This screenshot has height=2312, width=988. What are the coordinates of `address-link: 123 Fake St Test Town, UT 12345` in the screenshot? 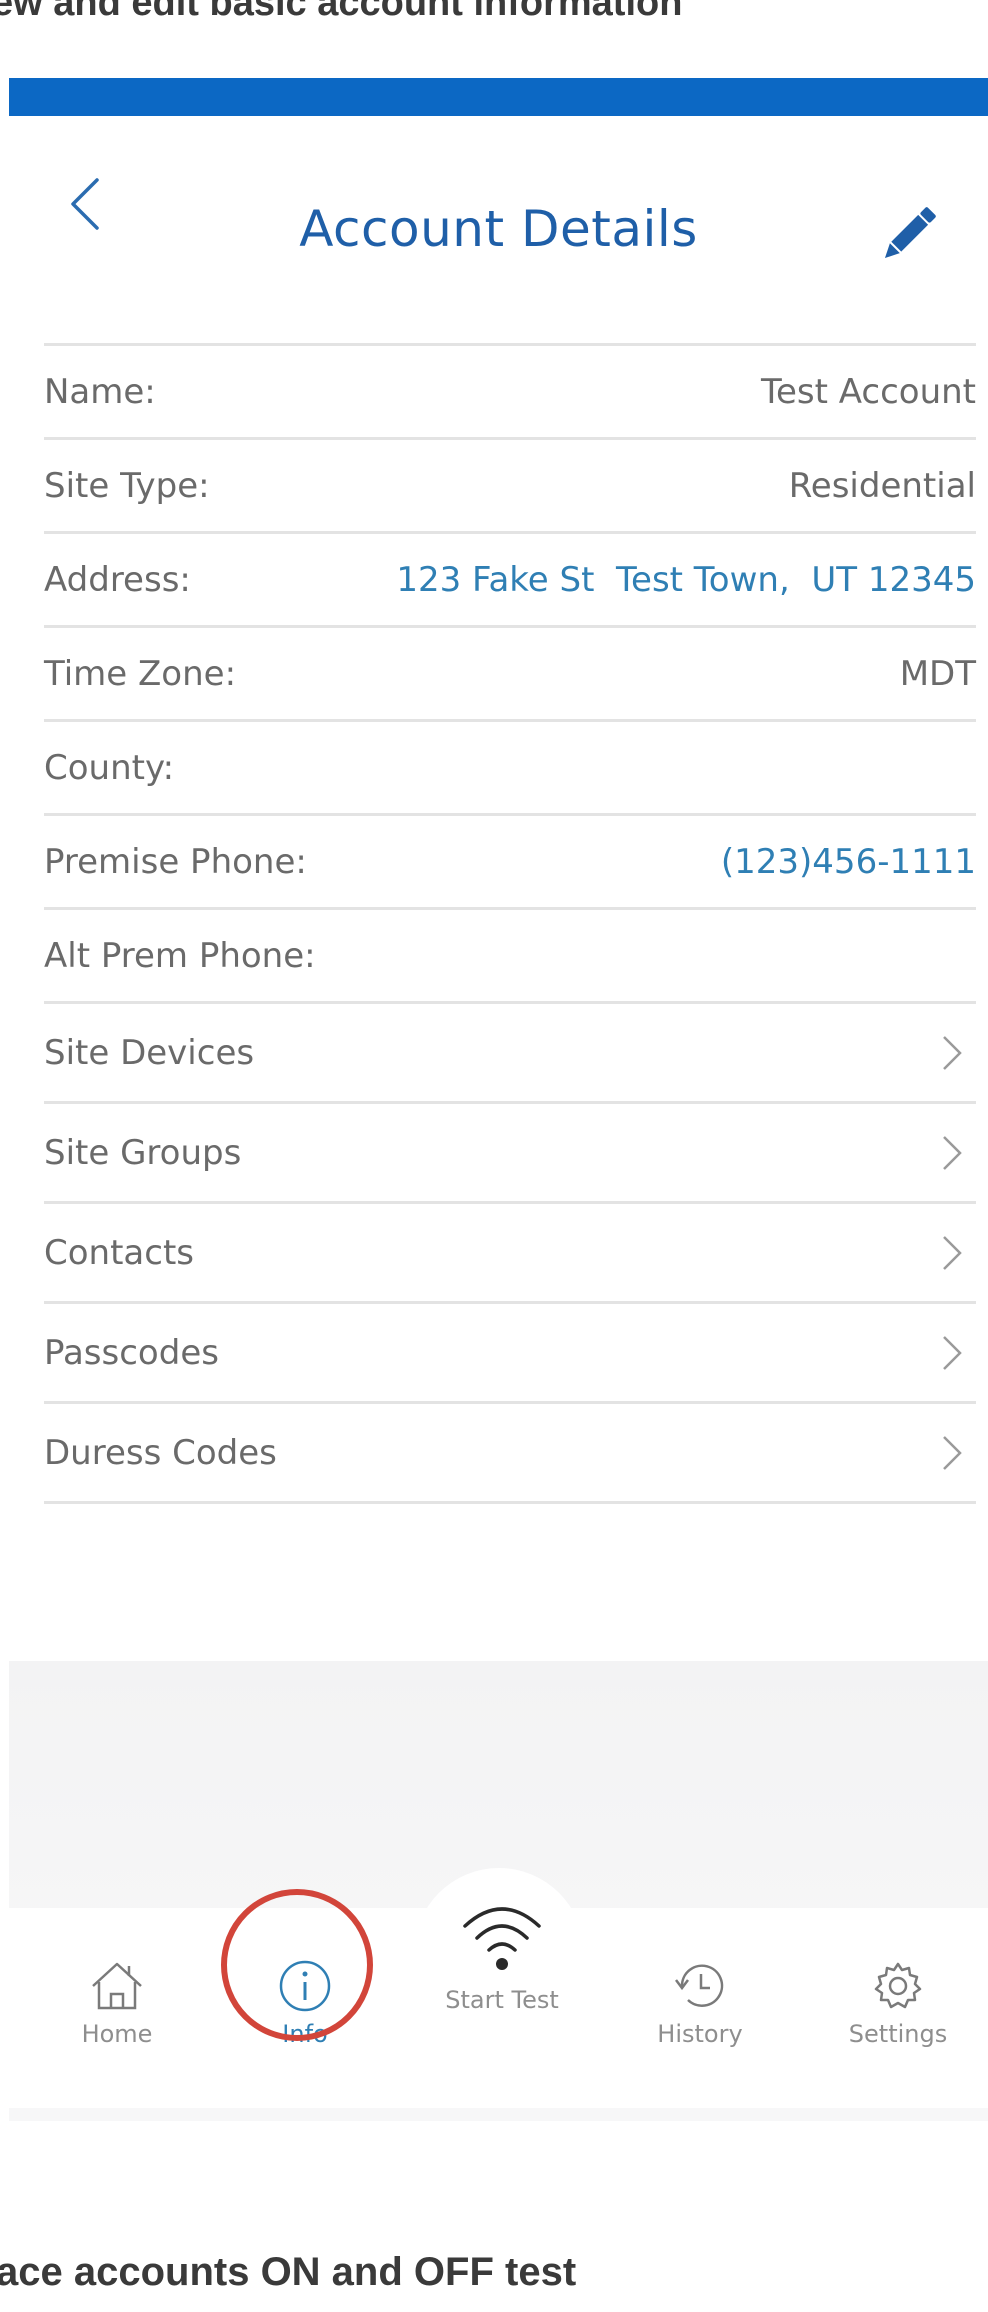 It's located at (686, 580).